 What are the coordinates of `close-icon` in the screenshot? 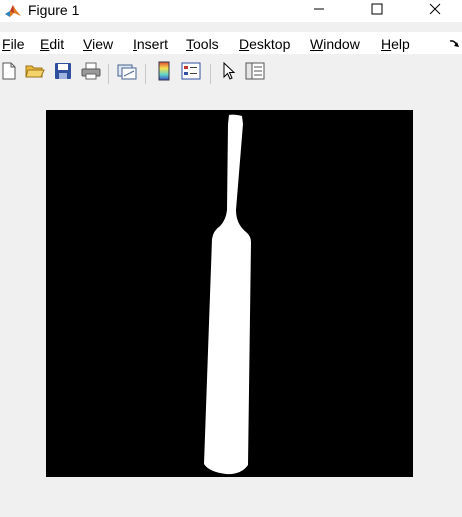 It's located at (435, 11).